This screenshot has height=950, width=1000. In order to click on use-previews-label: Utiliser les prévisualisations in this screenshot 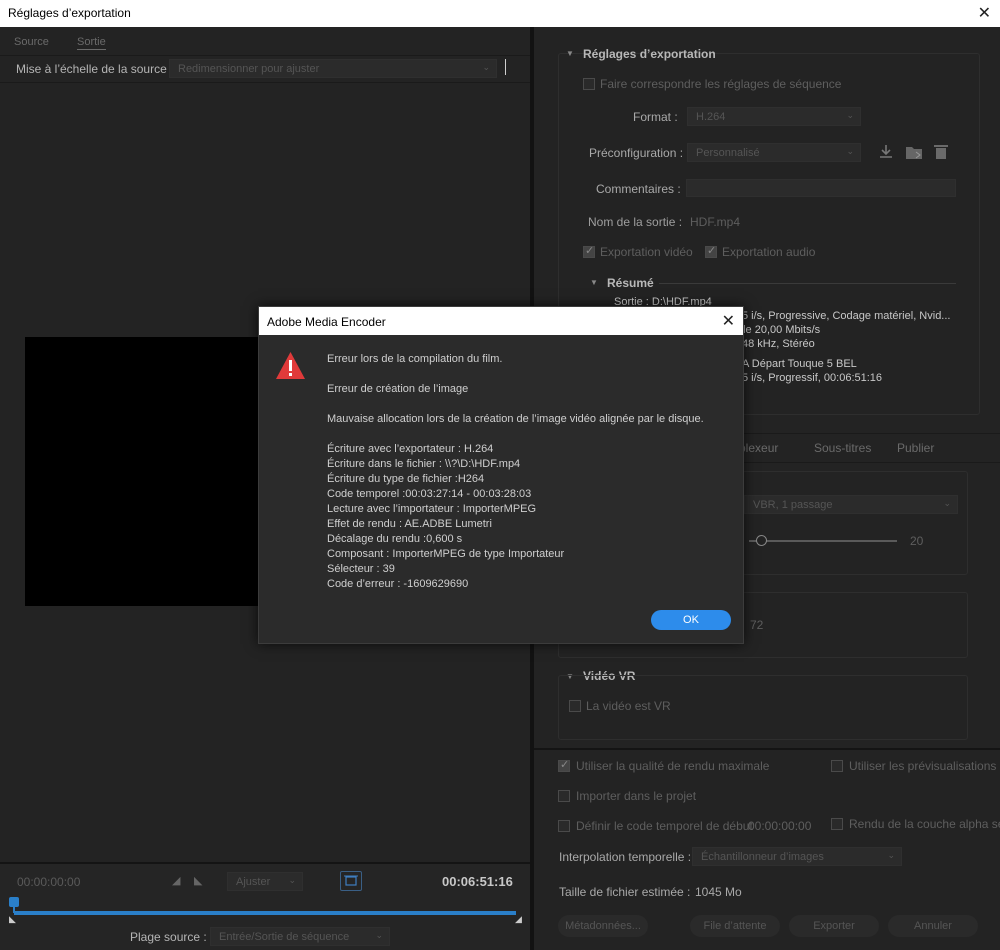, I will do `click(923, 766)`.